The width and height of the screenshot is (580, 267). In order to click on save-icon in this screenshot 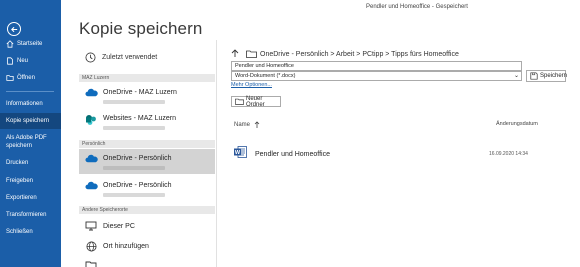, I will do `click(534, 76)`.